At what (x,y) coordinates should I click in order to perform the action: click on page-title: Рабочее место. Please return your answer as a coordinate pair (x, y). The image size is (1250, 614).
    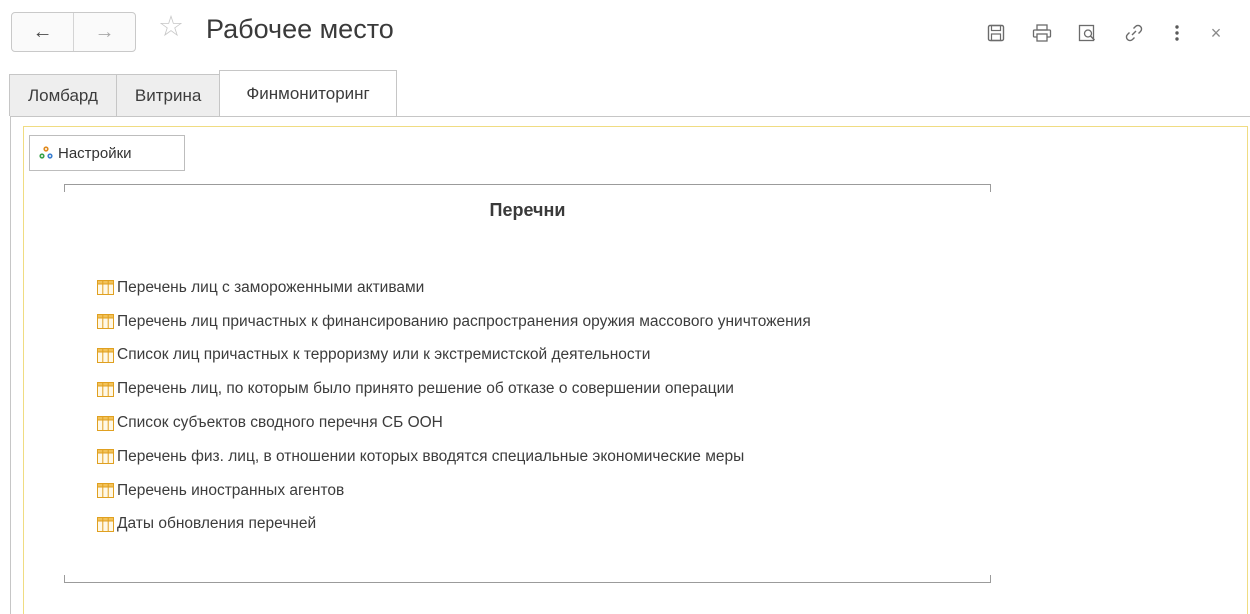
    Looking at the image, I should click on (300, 29).